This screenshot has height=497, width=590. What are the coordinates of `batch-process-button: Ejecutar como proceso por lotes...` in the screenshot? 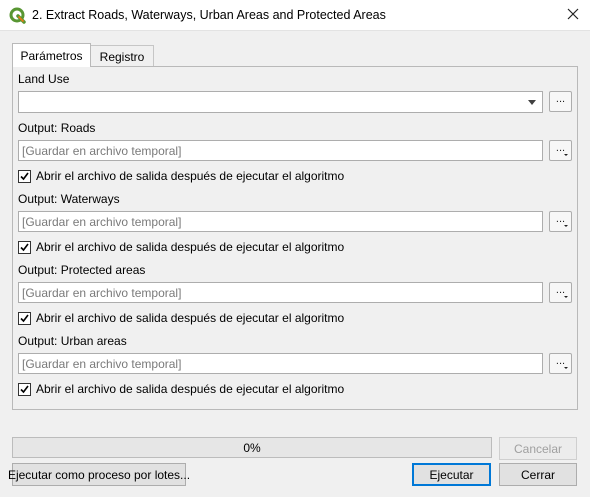 It's located at (99, 474).